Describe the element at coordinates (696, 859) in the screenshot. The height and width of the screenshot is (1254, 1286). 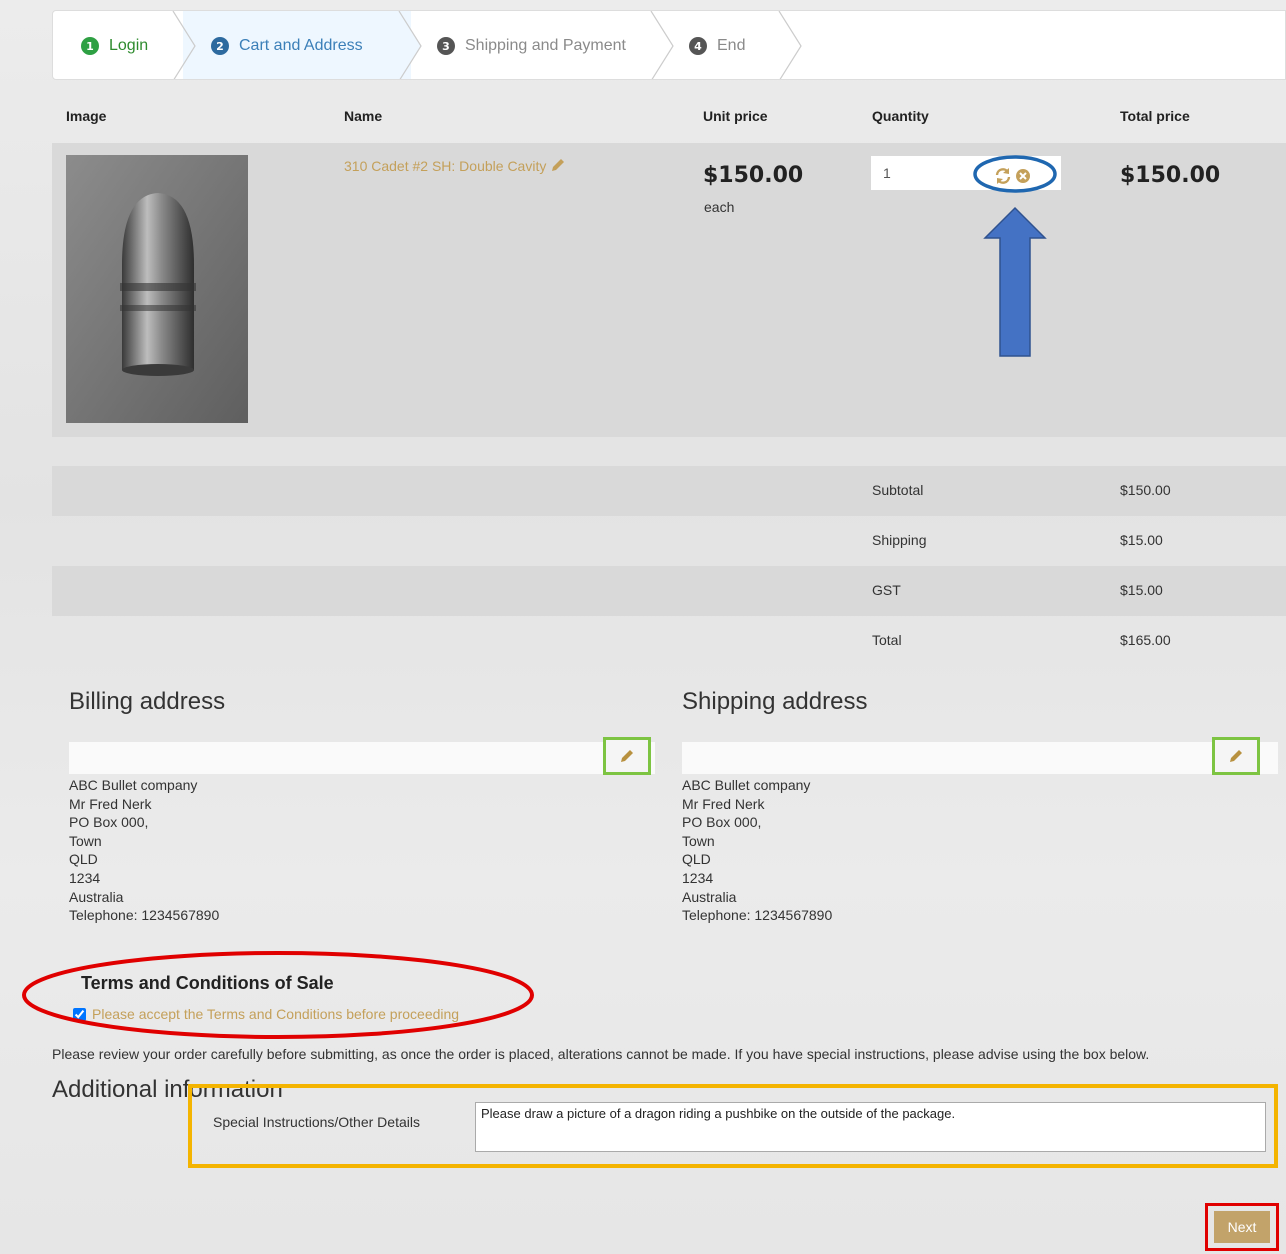
I see `shipping-line-state: QLD` at that location.